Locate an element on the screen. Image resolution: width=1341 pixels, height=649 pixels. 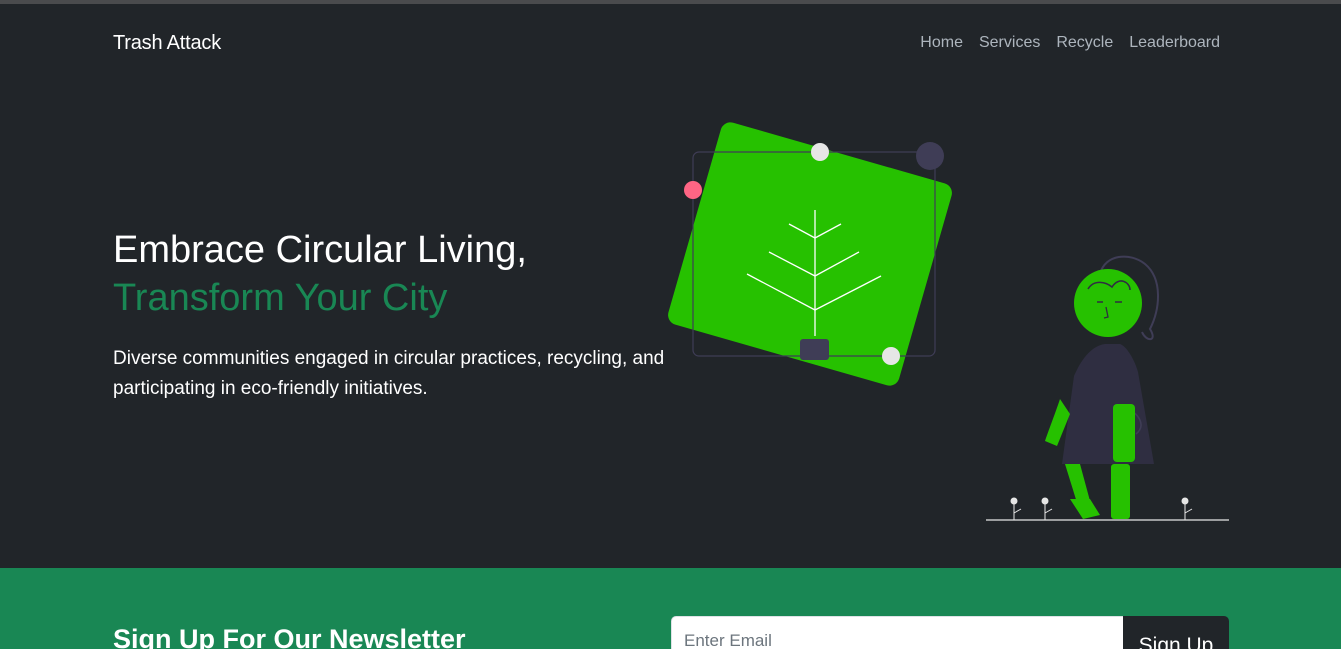
hero-title-line2: Transform Your City is located at coordinates (280, 298).